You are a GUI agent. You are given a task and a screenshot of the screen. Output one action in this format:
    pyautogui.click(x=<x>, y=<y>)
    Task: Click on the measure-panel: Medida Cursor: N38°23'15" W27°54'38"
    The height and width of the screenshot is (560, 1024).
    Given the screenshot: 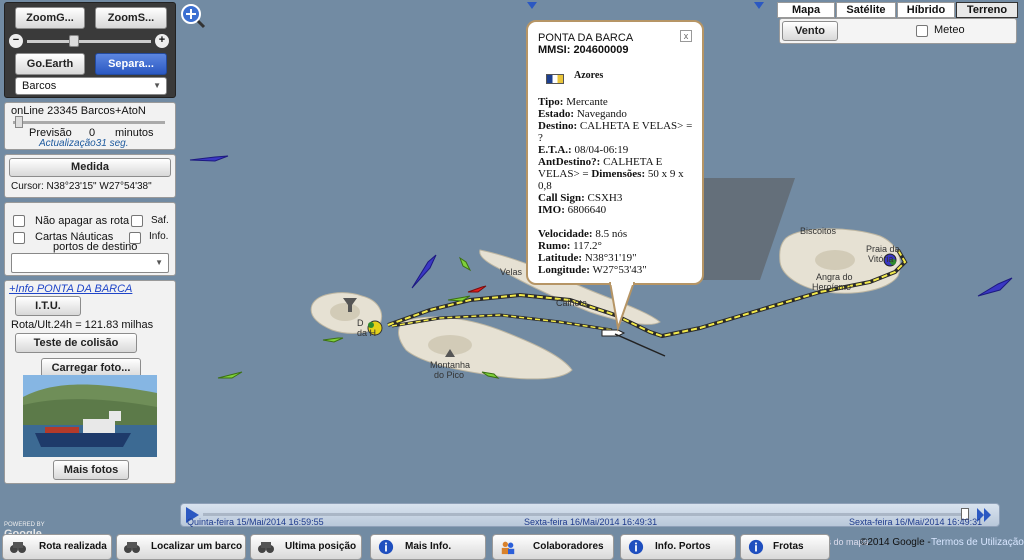 What is the action you would take?
    pyautogui.click(x=90, y=176)
    